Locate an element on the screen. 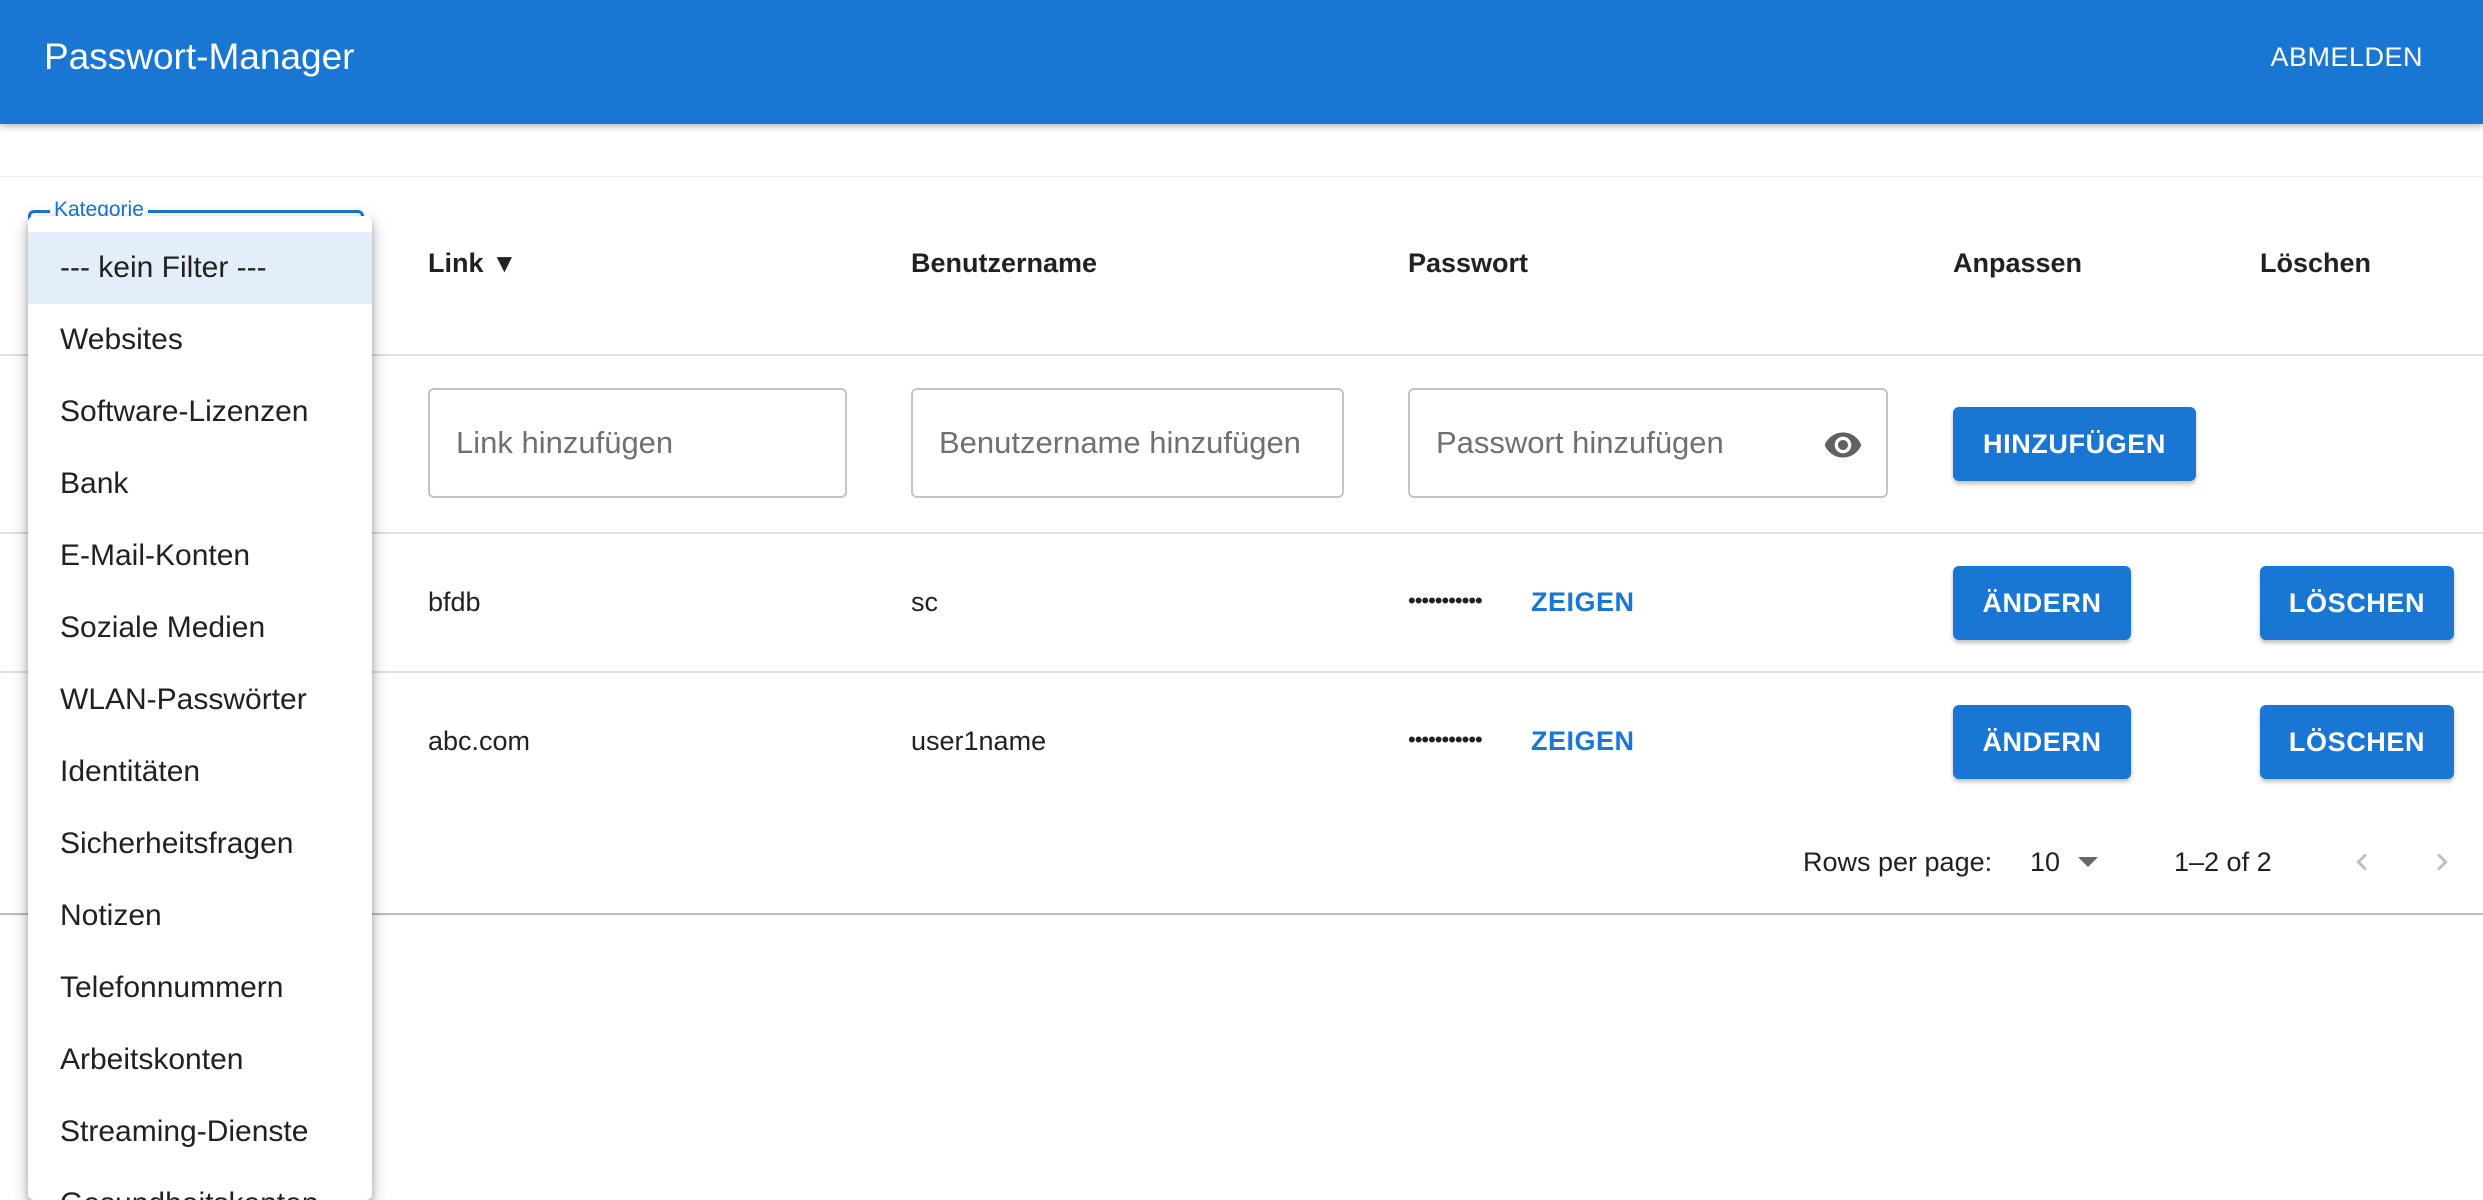  category-option-software-licenses: Software-Lizenzen is located at coordinates (200, 412).